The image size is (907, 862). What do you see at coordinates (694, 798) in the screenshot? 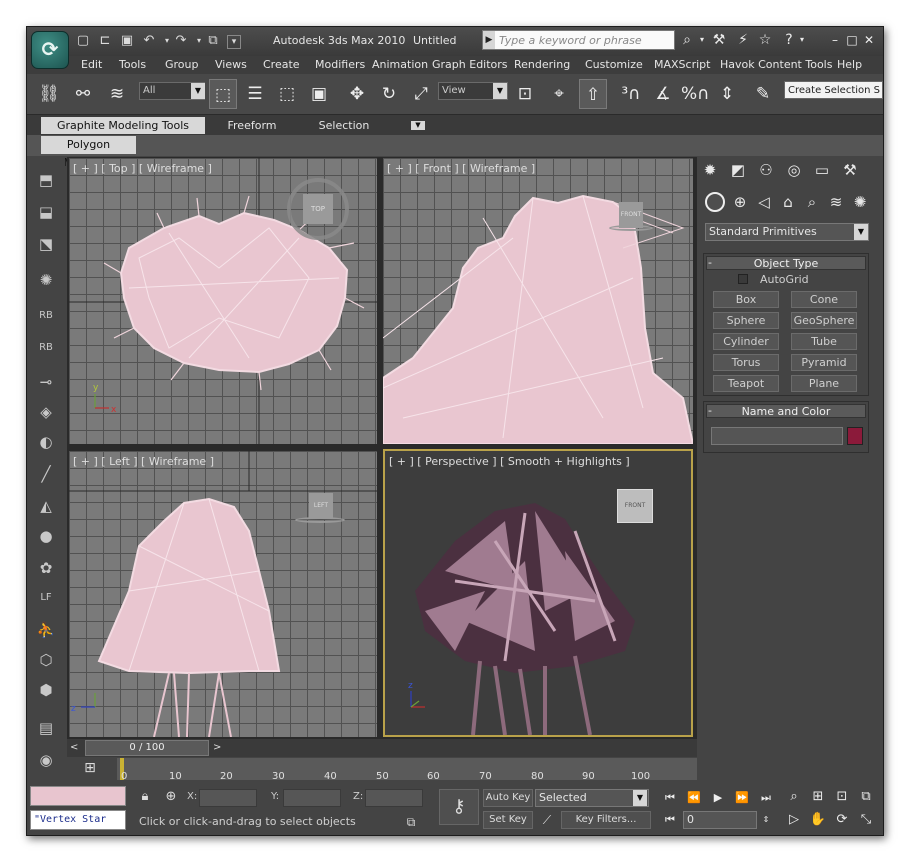
I see `previous-frame-icon: ⏪` at bounding box center [694, 798].